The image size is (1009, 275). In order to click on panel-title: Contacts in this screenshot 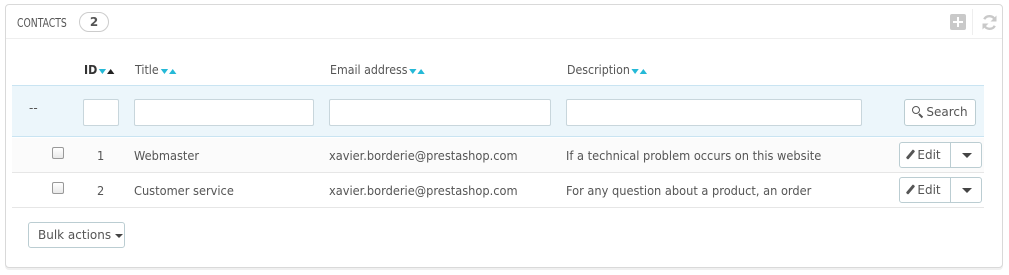, I will do `click(42, 23)`.